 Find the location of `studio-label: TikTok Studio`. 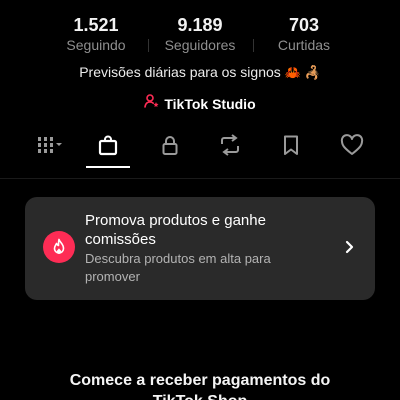

studio-label: TikTok Studio is located at coordinates (210, 104).